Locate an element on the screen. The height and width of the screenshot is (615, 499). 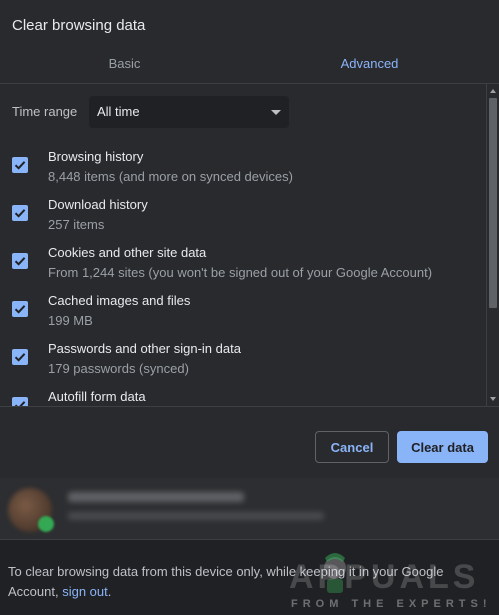
scroll-up-arrow-icon is located at coordinates (493, 91).